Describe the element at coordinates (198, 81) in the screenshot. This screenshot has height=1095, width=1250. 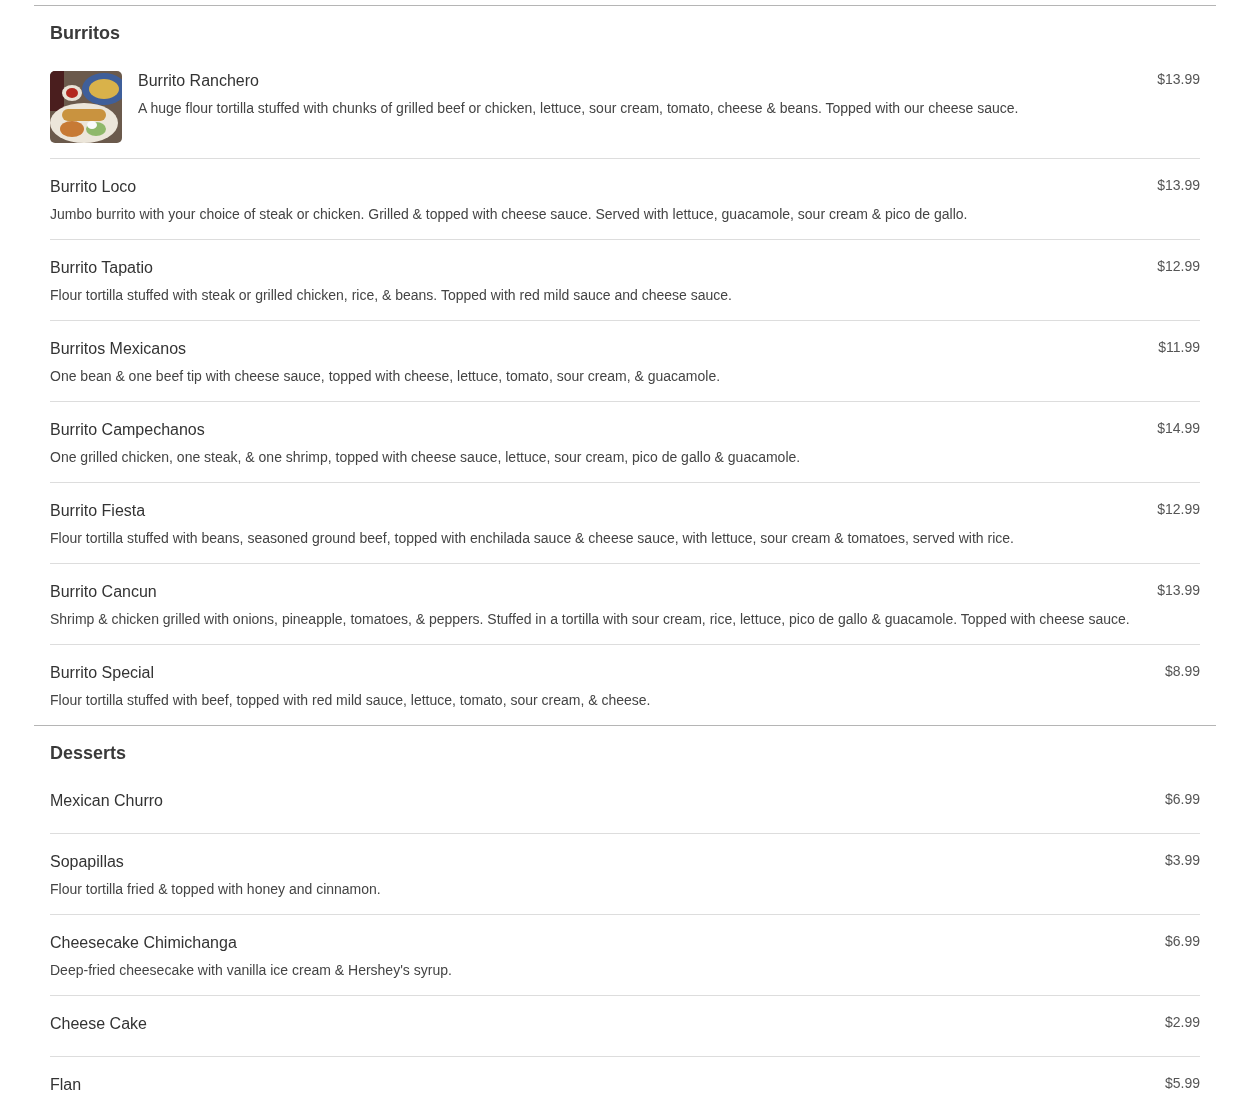
I see `item-name: Burrito Ranchero` at that location.